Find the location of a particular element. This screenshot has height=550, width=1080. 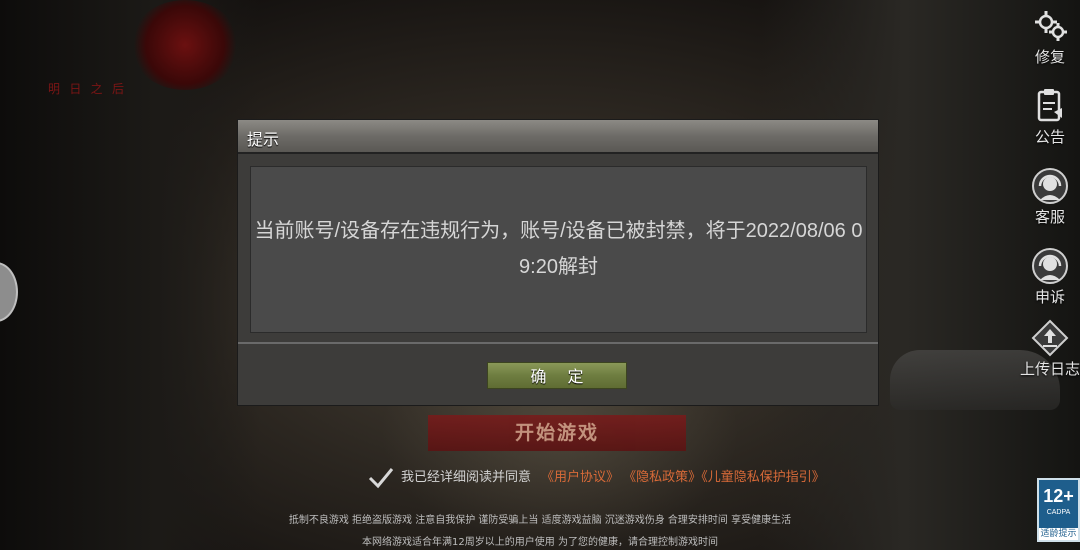

dialog-title: 提示 is located at coordinates (263, 139).